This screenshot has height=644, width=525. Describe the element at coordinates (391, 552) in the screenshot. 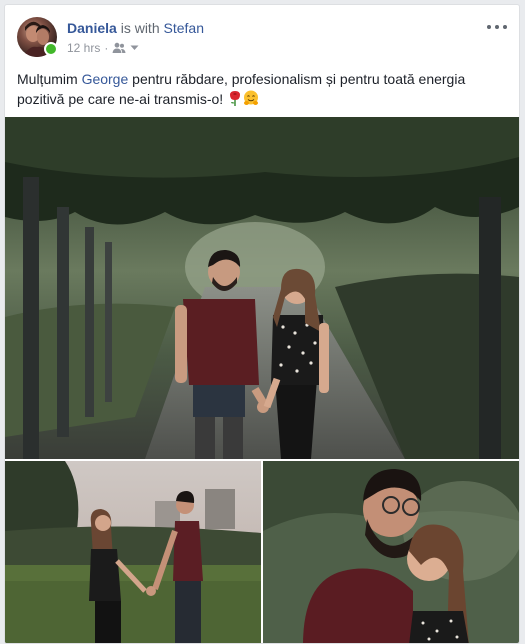

I see `photo-couple-hugging` at that location.